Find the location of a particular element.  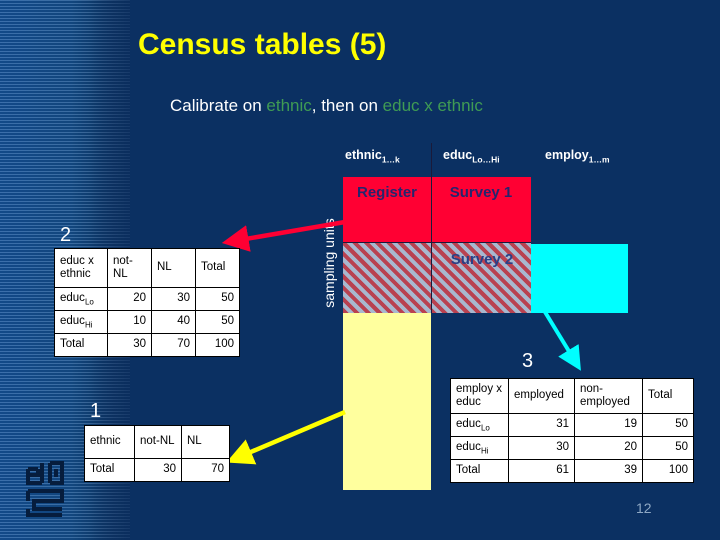

table-row: educLo 31 19 50 is located at coordinates (572, 425).